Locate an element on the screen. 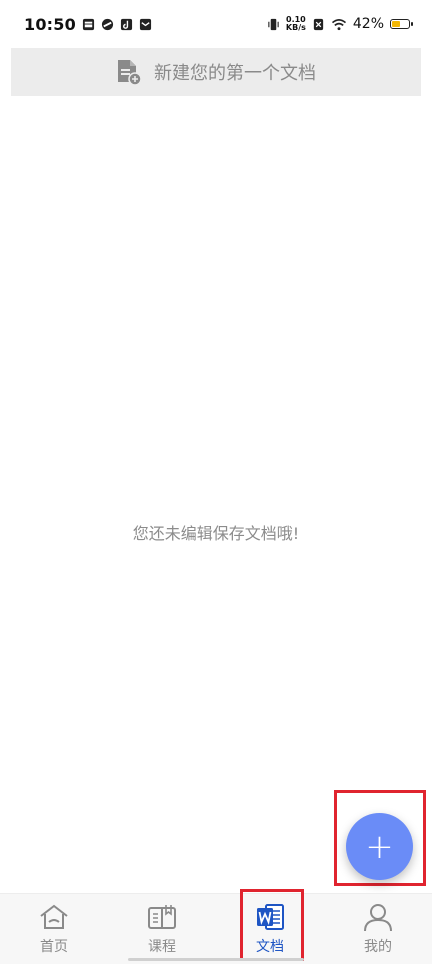  status-bar: 10:50 0.10 KB/s 42% is located at coordinates (216, 24).